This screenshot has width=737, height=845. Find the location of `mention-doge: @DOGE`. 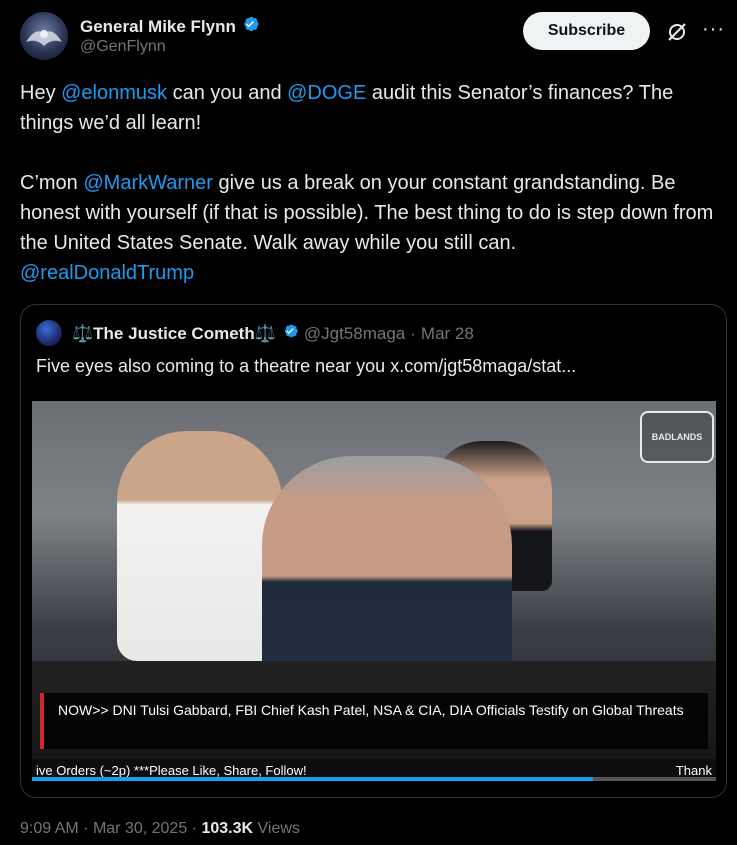

mention-doge: @DOGE is located at coordinates (326, 93).